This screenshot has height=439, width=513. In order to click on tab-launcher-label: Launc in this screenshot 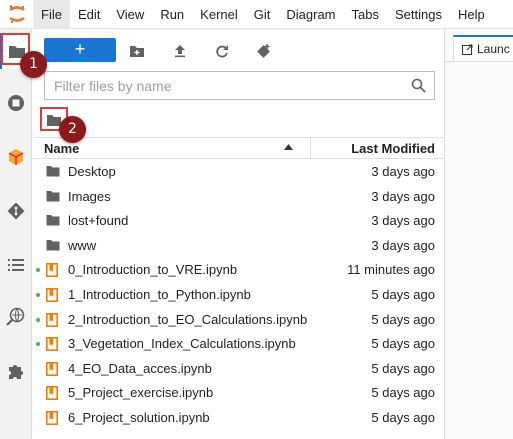, I will do `click(493, 49)`.